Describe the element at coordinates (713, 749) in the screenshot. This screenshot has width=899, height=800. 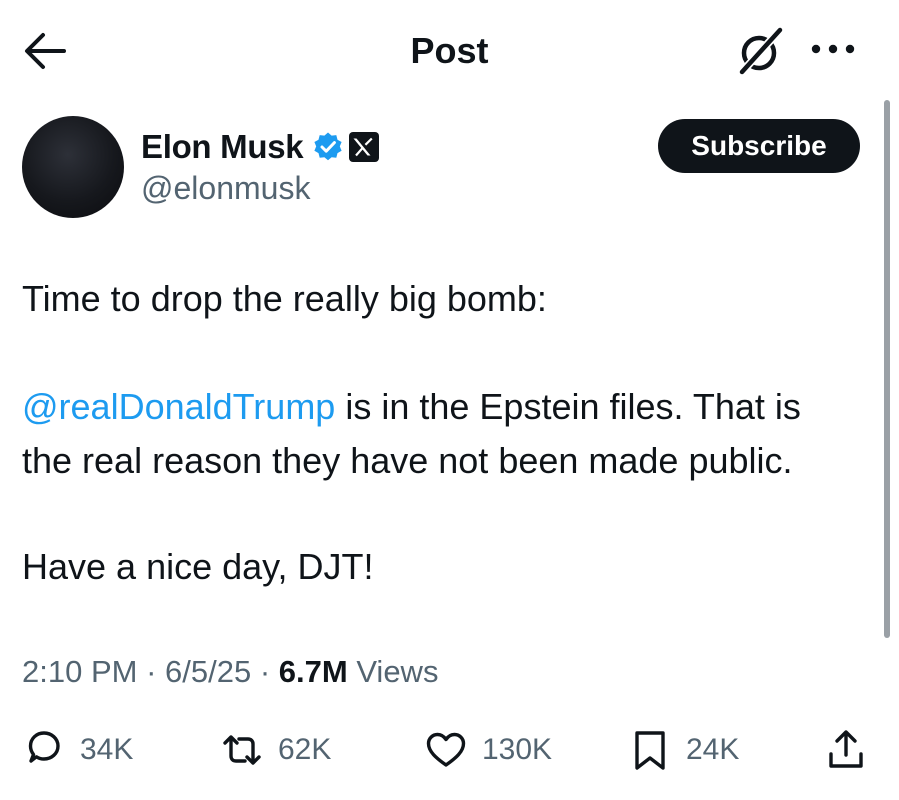
I see `bookmark-count: 24K` at that location.